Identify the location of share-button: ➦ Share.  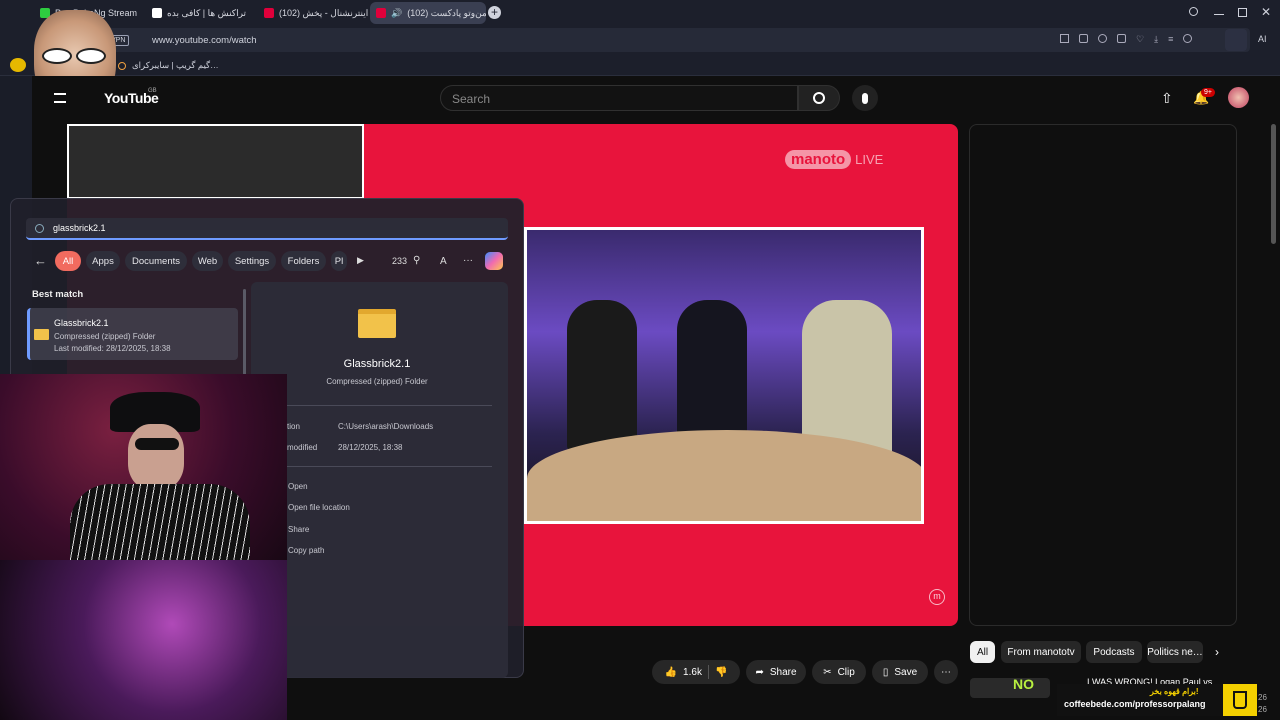
(776, 672).